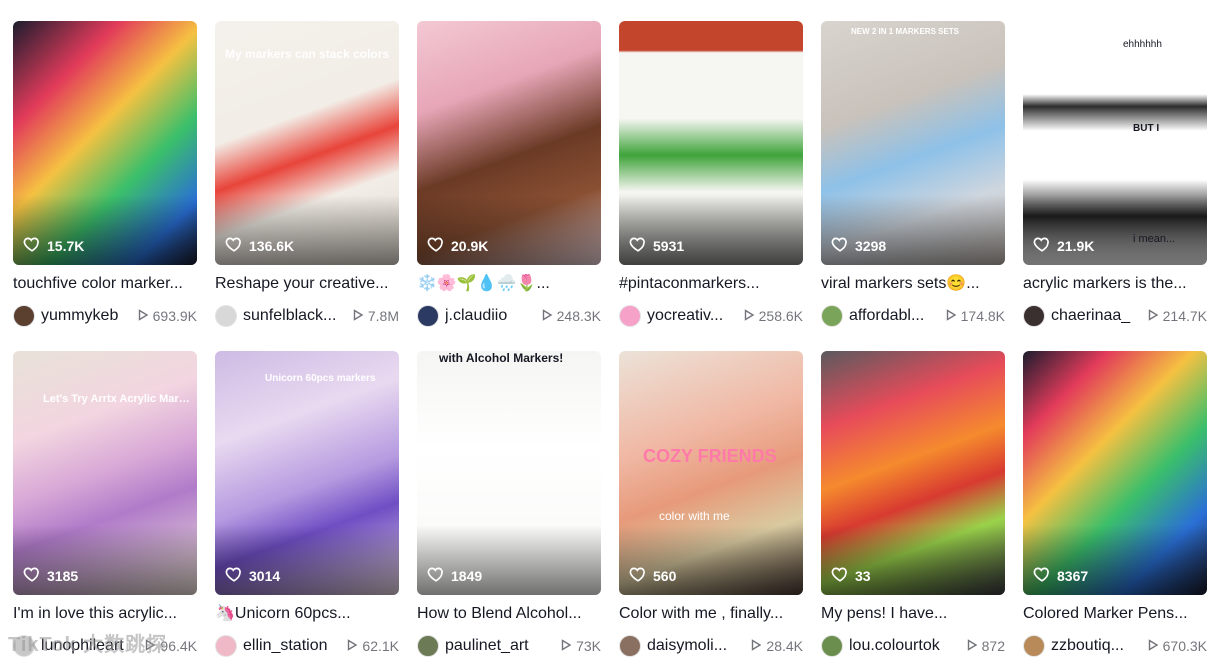 The height and width of the screenshot is (665, 1219). What do you see at coordinates (380, 646) in the screenshot?
I see `view-count-value: 62.1K` at bounding box center [380, 646].